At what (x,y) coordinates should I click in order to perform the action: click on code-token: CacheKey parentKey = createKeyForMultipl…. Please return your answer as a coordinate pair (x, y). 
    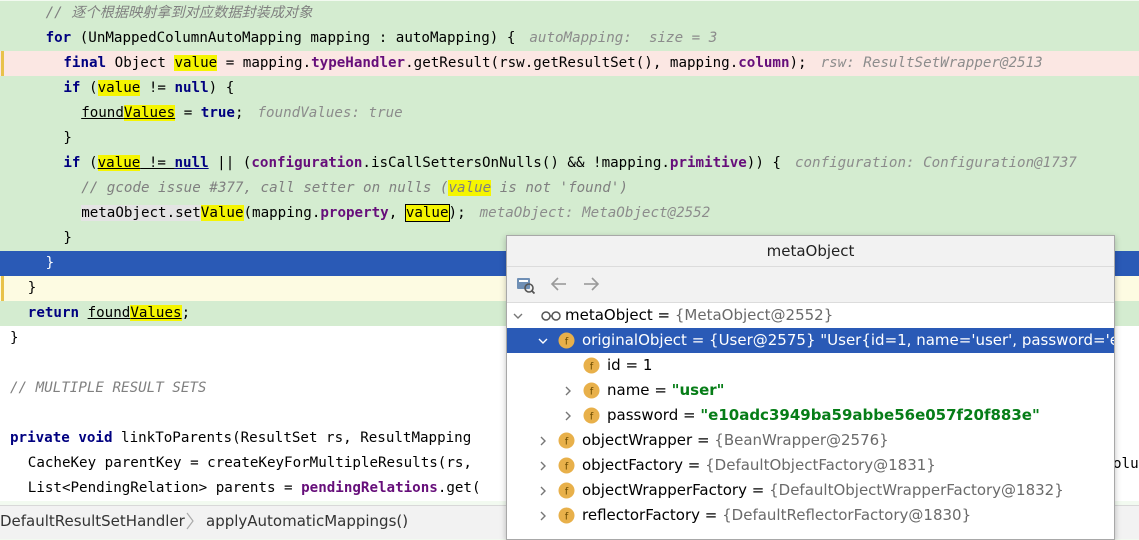
    Looking at the image, I should click on (249, 463).